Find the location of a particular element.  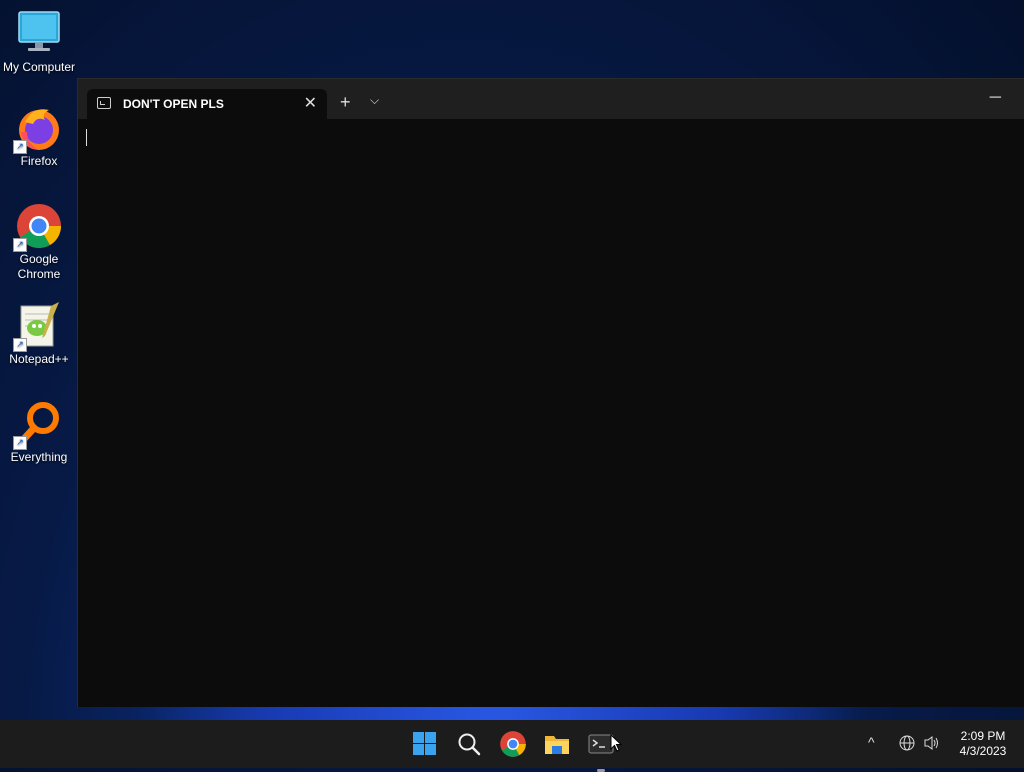

close-tab-icon: ✕ is located at coordinates (310, 103).